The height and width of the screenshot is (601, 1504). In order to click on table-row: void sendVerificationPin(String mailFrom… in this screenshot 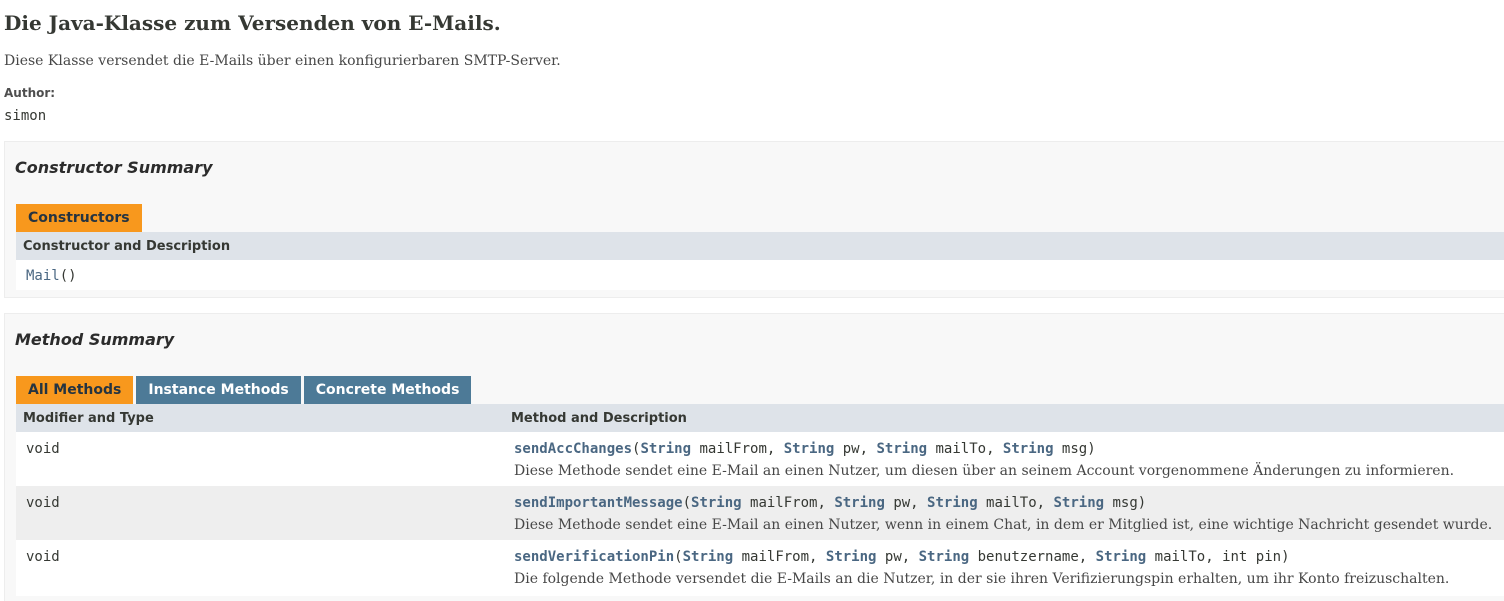, I will do `click(760, 568)`.